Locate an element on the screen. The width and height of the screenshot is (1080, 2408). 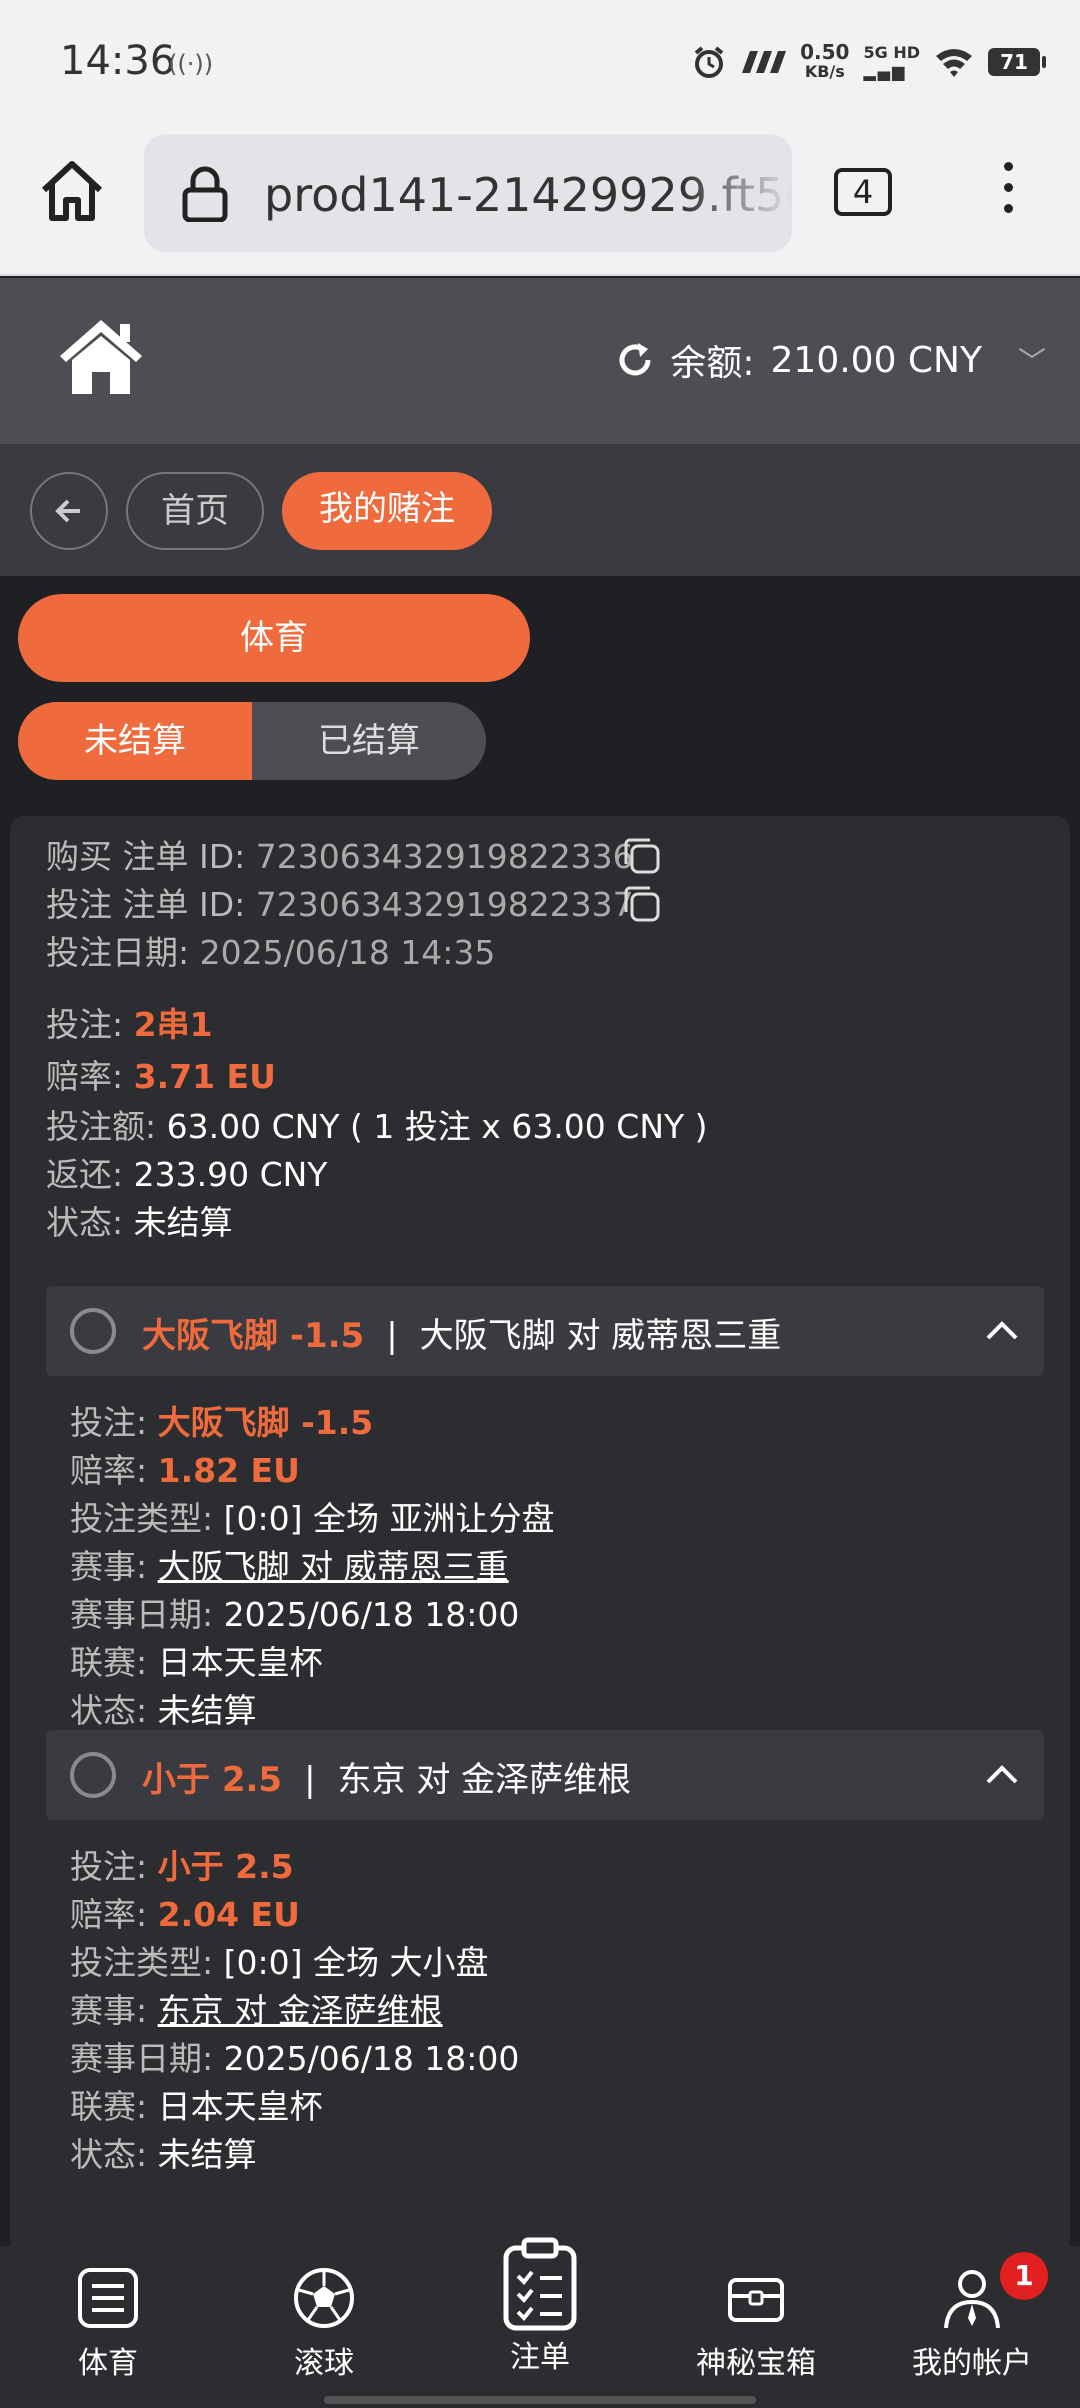
carrier-icon is located at coordinates (764, 62).